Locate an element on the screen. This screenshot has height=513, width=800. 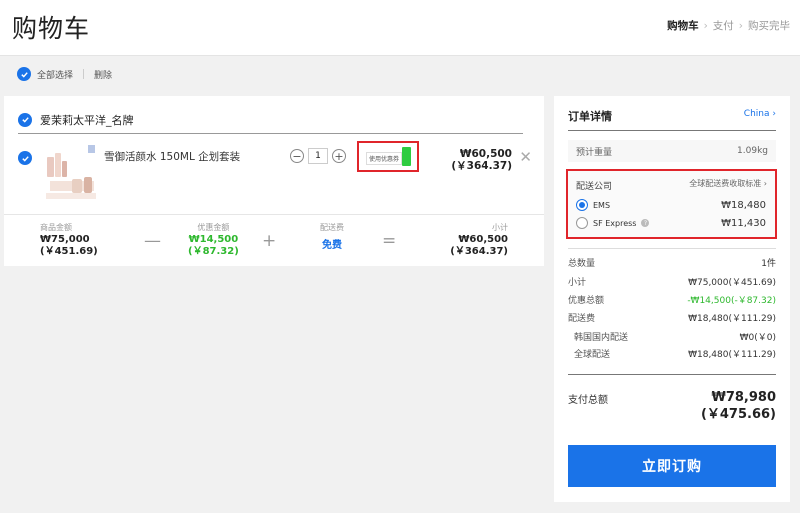
goods-amount: 商品金额 ₩75,000 (￥451.69) is located at coordinates (69, 240).